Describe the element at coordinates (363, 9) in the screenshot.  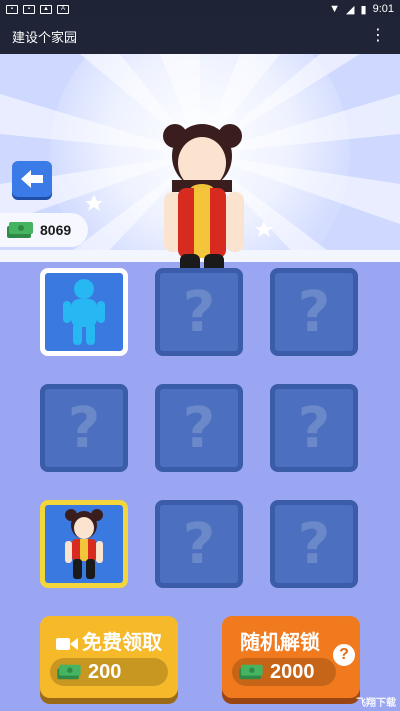
I see `battery-icon: ▮` at that location.